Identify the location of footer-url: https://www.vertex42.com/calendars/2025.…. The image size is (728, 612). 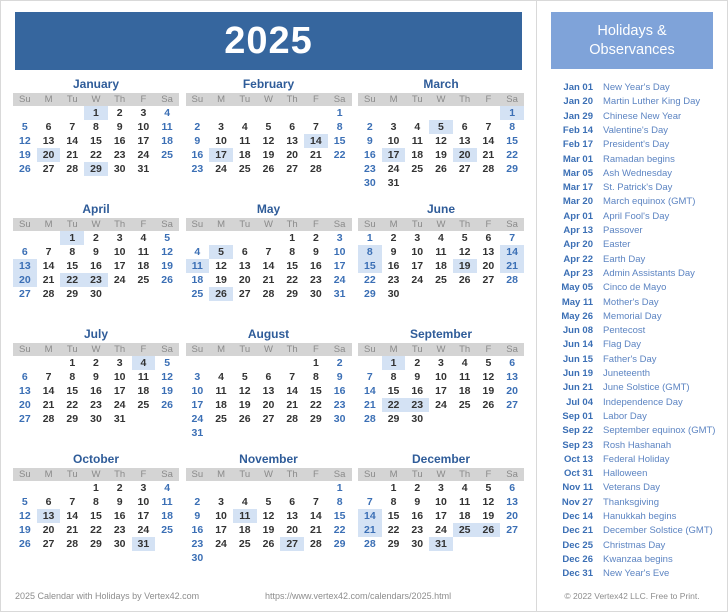
(393, 596).